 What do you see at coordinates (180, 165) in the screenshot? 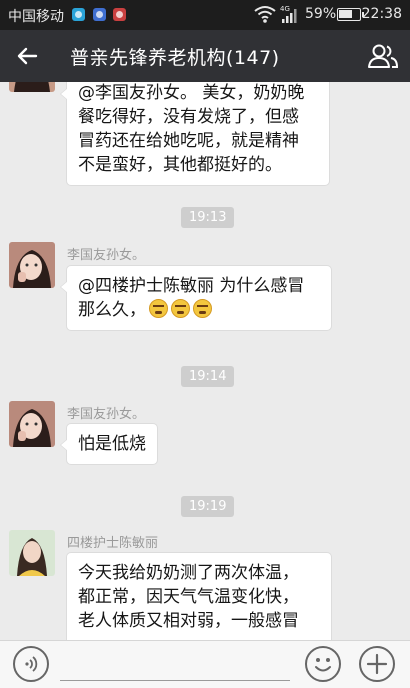
I see `message-text-line: 不是蛮好，其他都挺好的。` at bounding box center [180, 165].